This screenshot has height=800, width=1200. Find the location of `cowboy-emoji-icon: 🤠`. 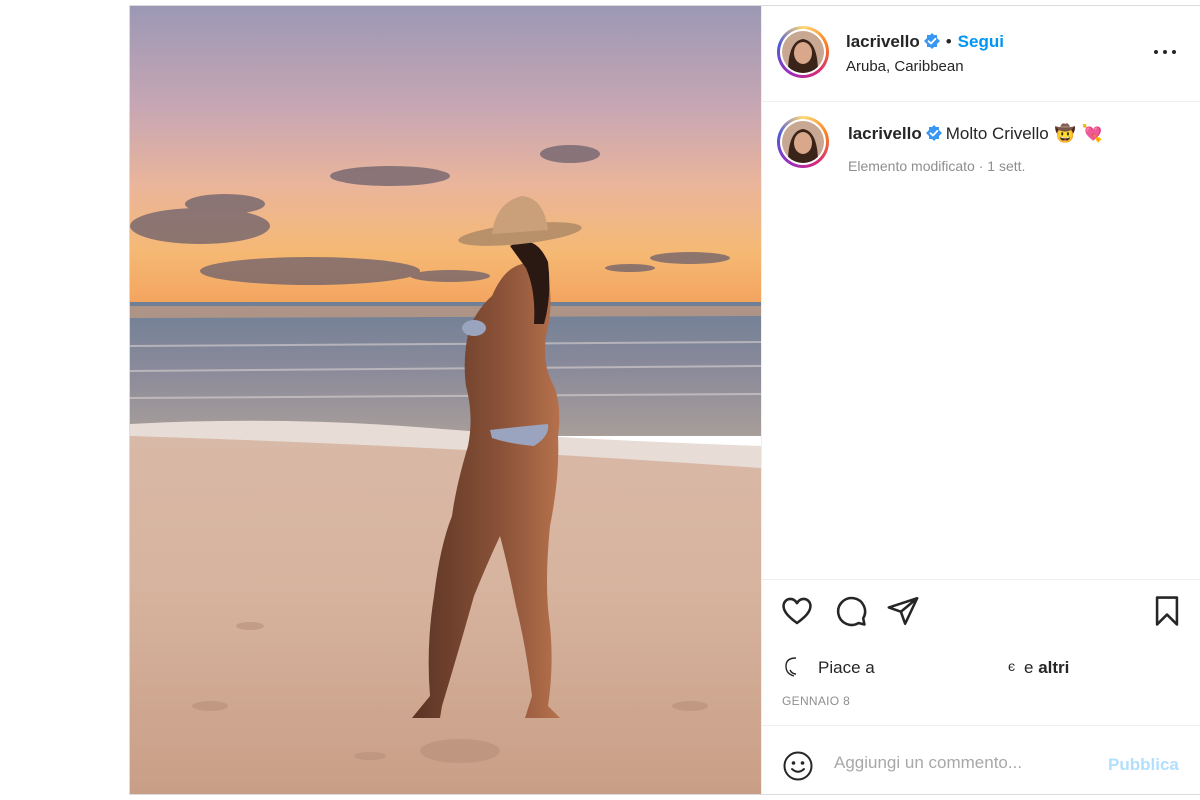

cowboy-emoji-icon: 🤠 is located at coordinates (1065, 133).